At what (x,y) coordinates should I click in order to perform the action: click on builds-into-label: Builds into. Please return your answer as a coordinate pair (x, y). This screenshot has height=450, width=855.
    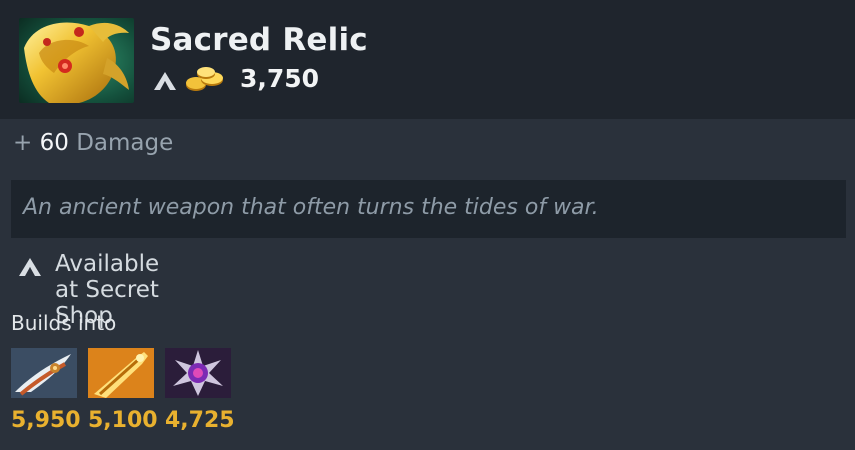
    Looking at the image, I should click on (64, 323).